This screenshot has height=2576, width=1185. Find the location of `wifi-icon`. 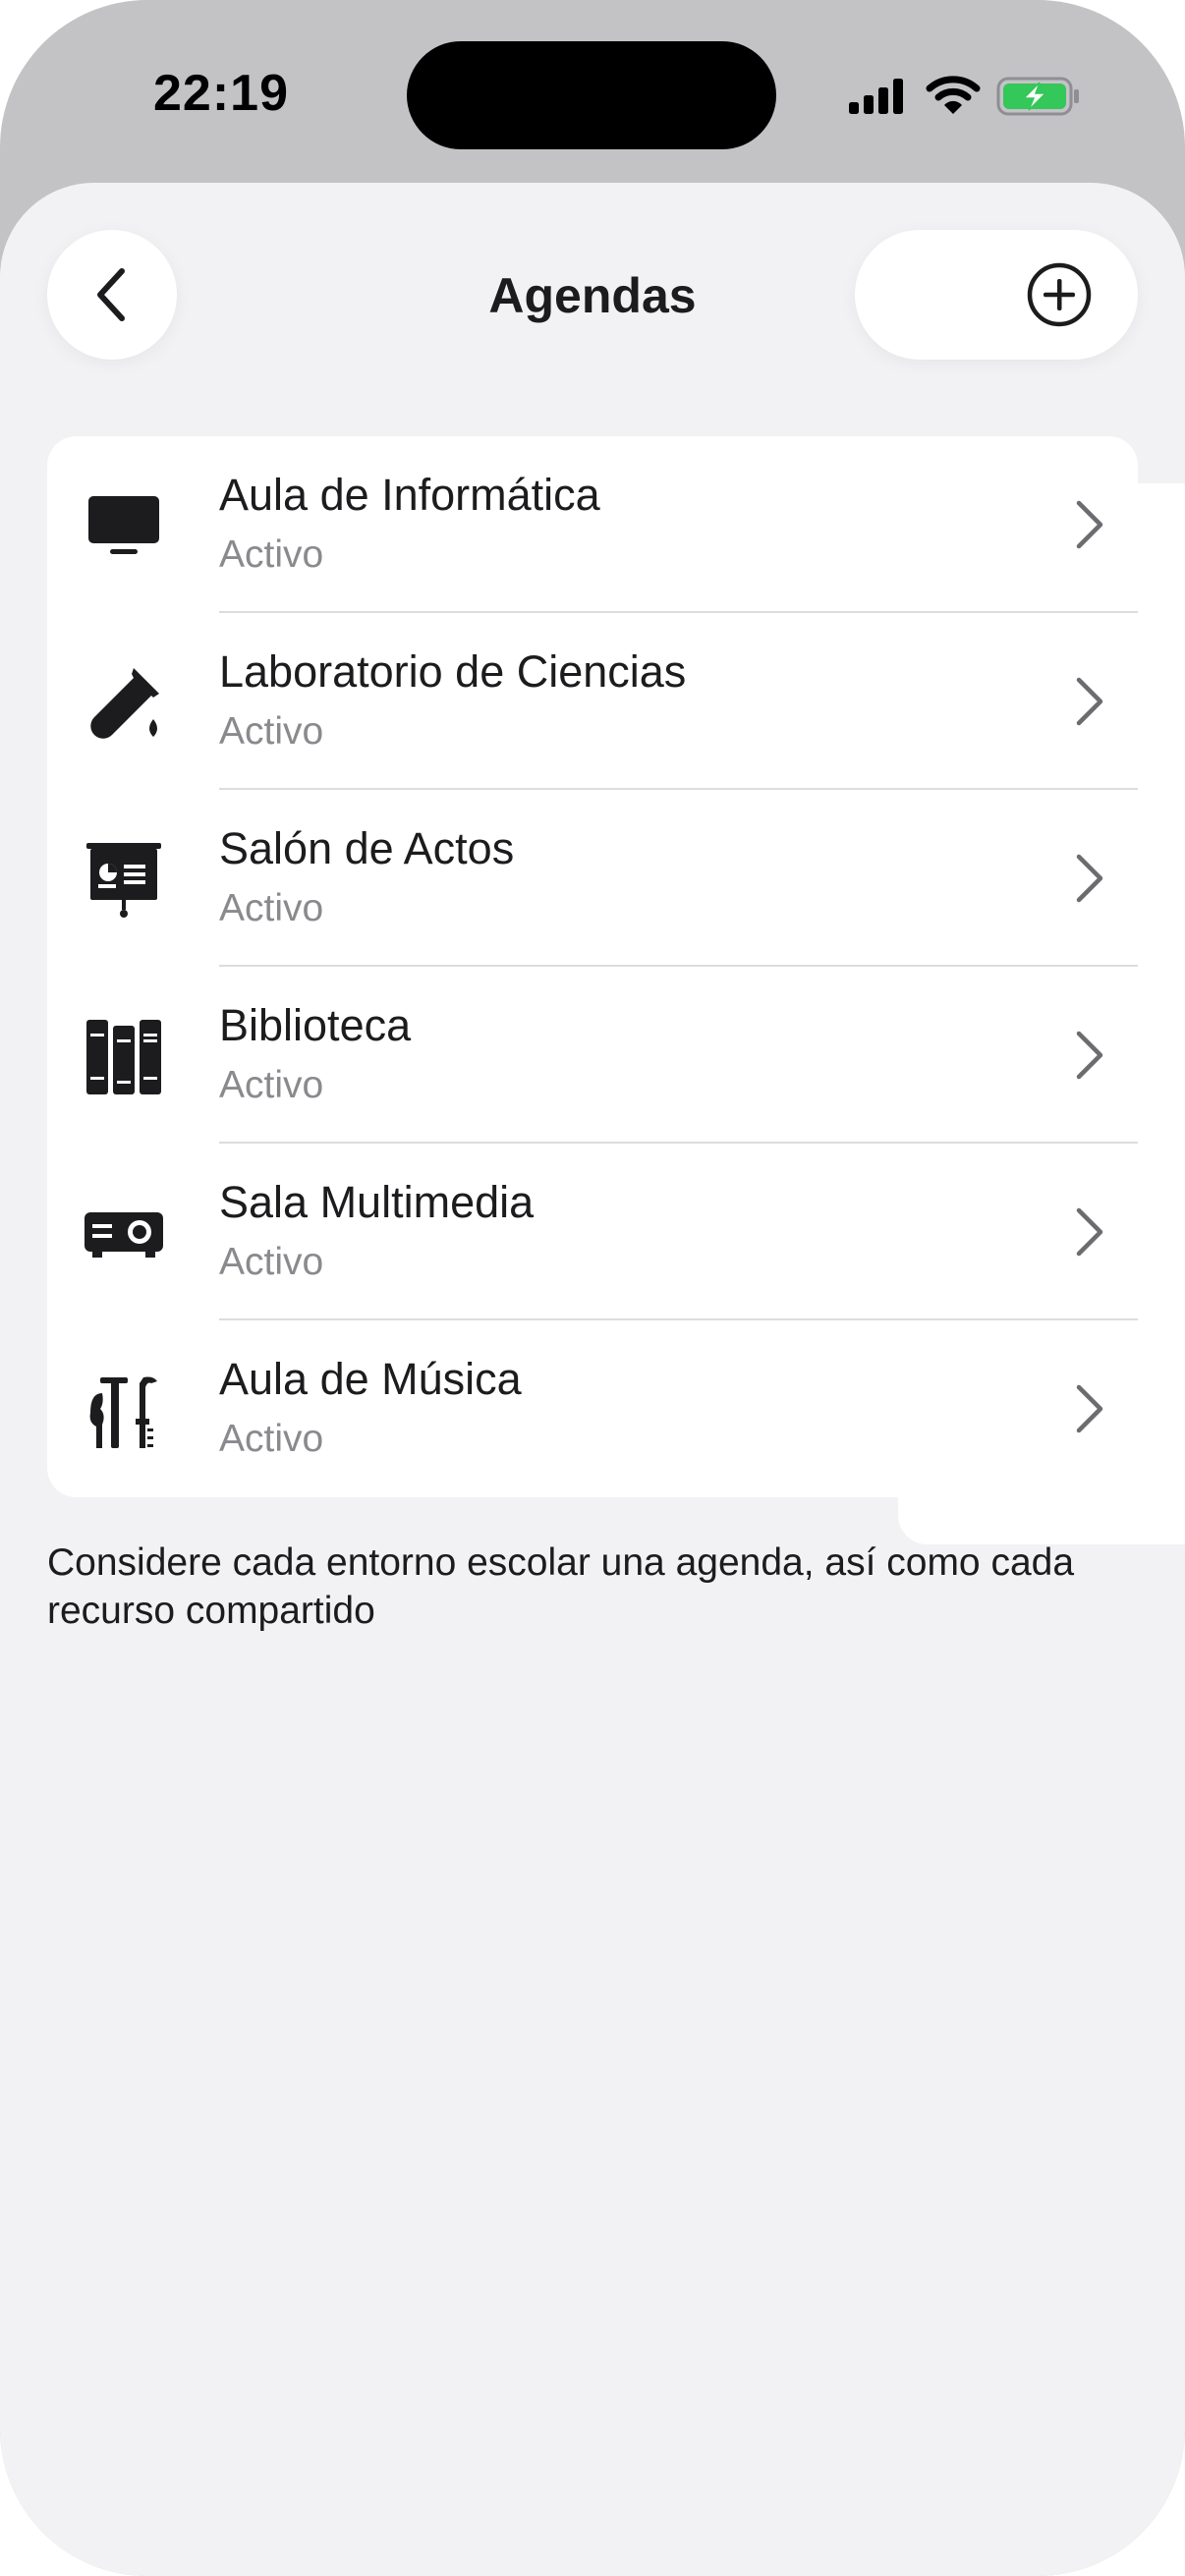

wifi-icon is located at coordinates (954, 95).